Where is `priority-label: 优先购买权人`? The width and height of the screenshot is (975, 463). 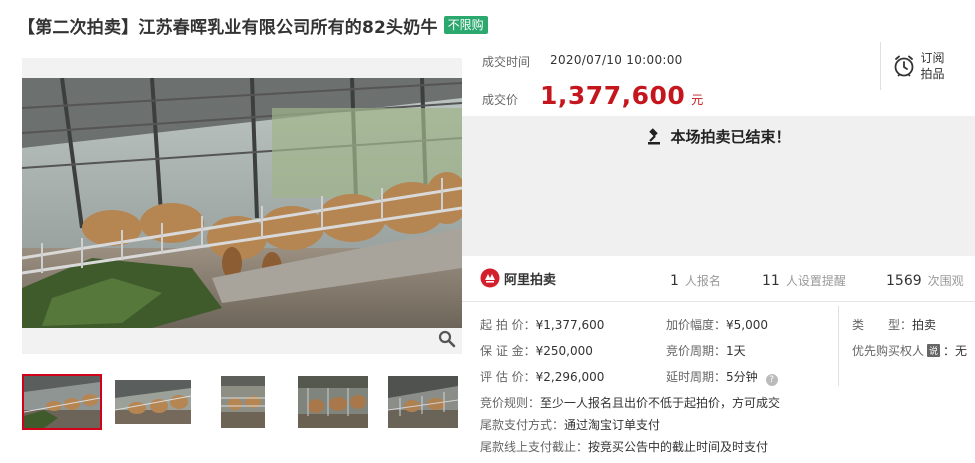
priority-label: 优先购买权人 is located at coordinates (888, 351).